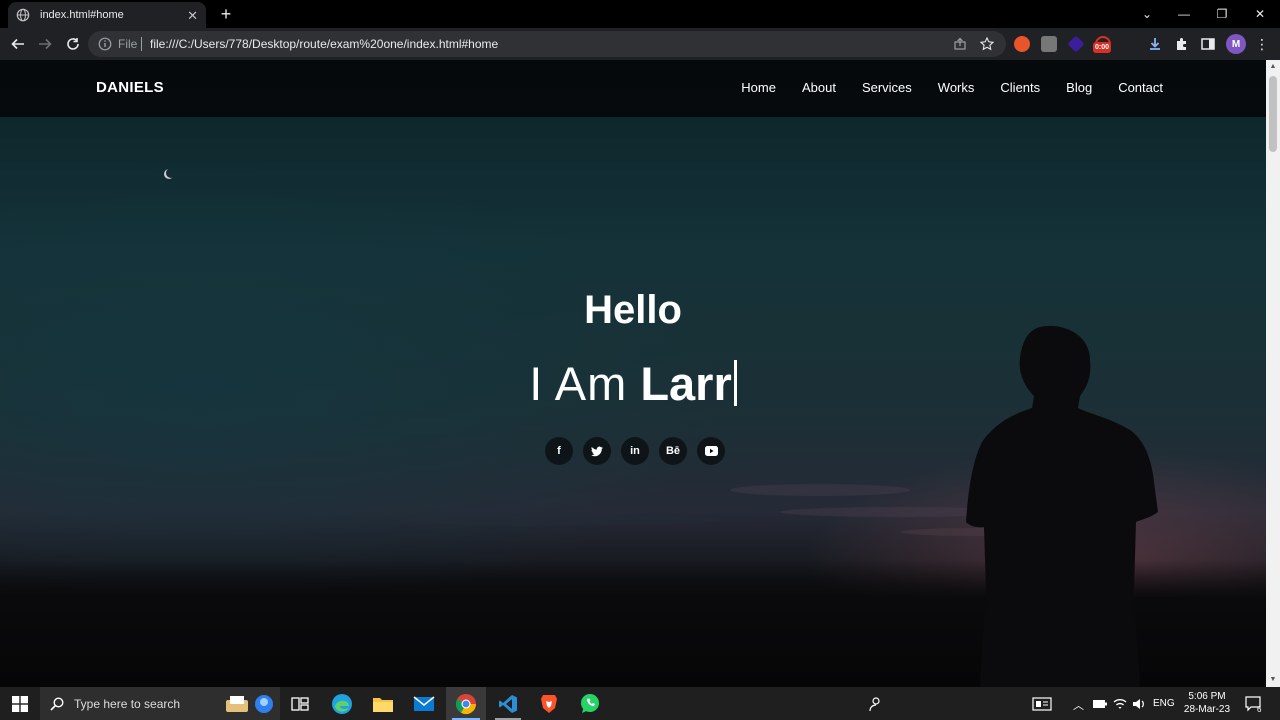 The height and width of the screenshot is (720, 1280). I want to click on typing-cursor, so click(735, 383).